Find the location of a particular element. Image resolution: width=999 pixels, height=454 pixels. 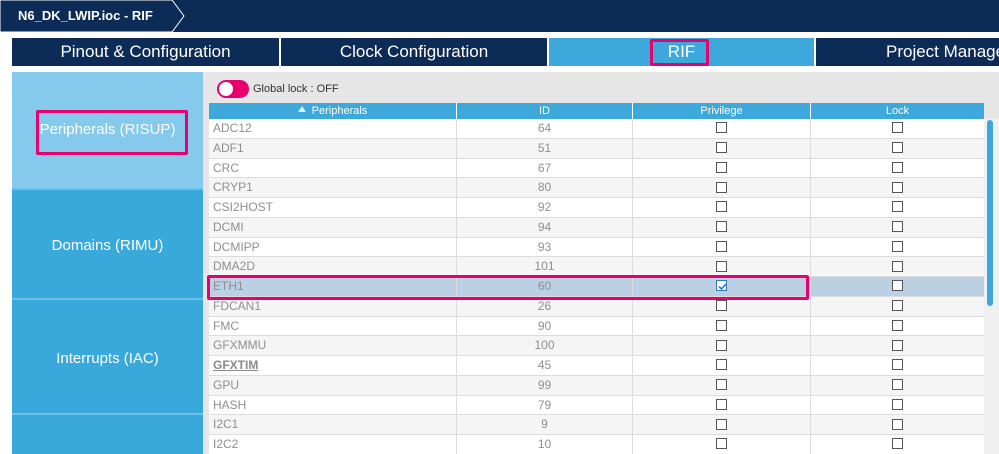

table-row: ADC12 64 is located at coordinates (596, 129).